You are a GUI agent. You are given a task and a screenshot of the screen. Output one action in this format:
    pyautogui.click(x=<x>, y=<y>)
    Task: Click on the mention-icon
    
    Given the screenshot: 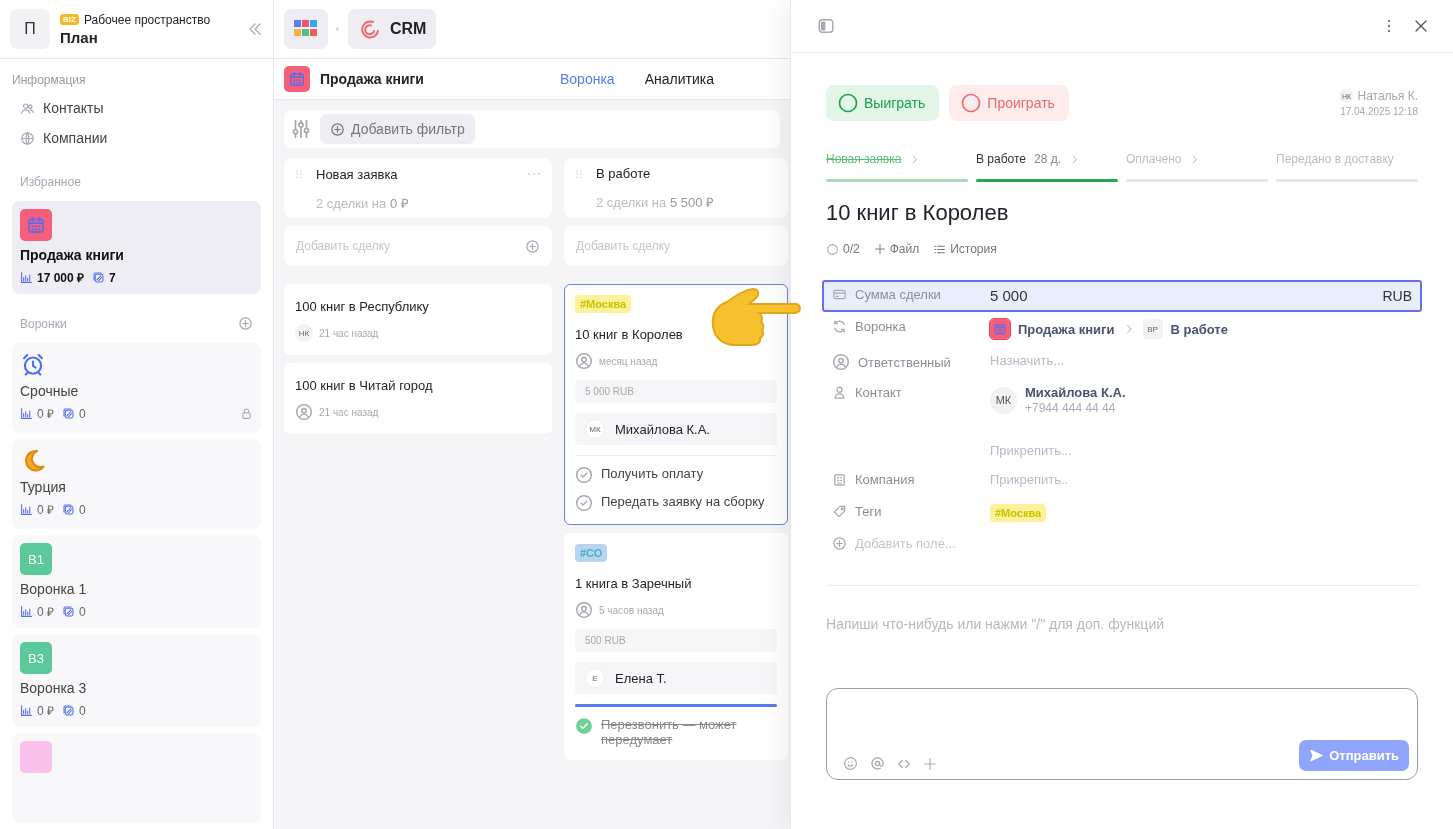 What is the action you would take?
    pyautogui.click(x=877, y=763)
    